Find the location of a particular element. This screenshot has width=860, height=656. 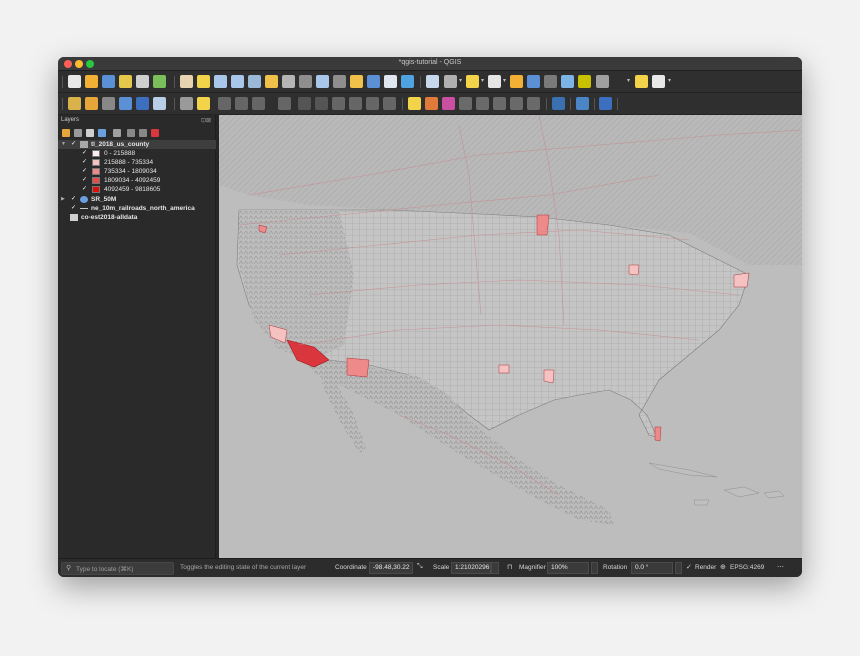

map-tips-icon is located at coordinates (641, 81).